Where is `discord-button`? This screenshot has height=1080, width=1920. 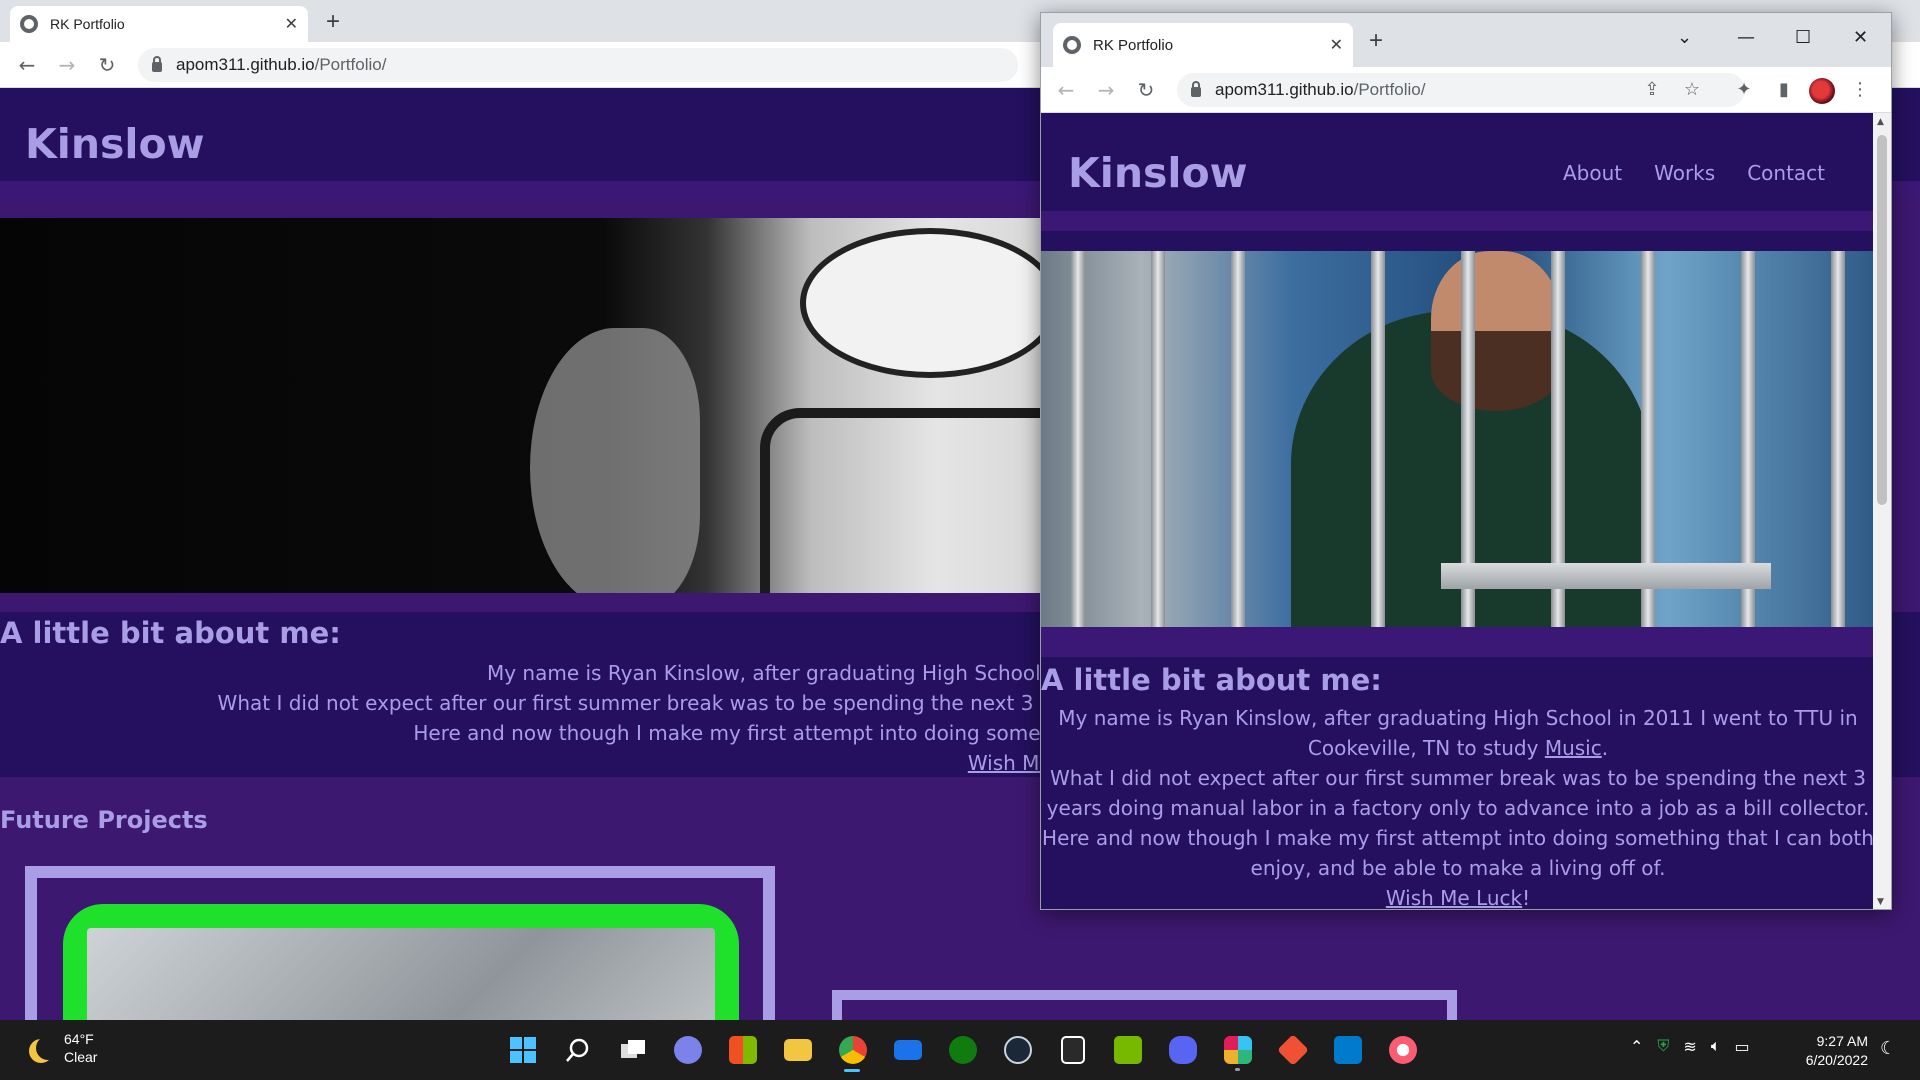 discord-button is located at coordinates (1182, 1050).